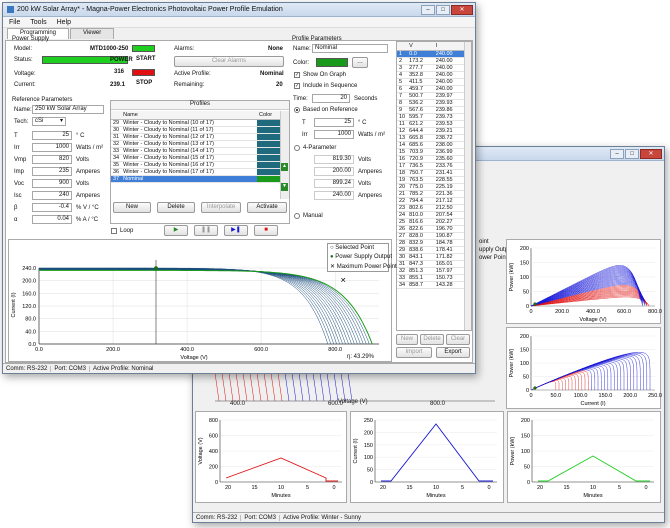 This screenshot has width=670, height=528. Describe the element at coordinates (196, 172) in the screenshot. I see `profile-row: 36 Winter - Cloudy to Nominal (17 of 17)` at that location.